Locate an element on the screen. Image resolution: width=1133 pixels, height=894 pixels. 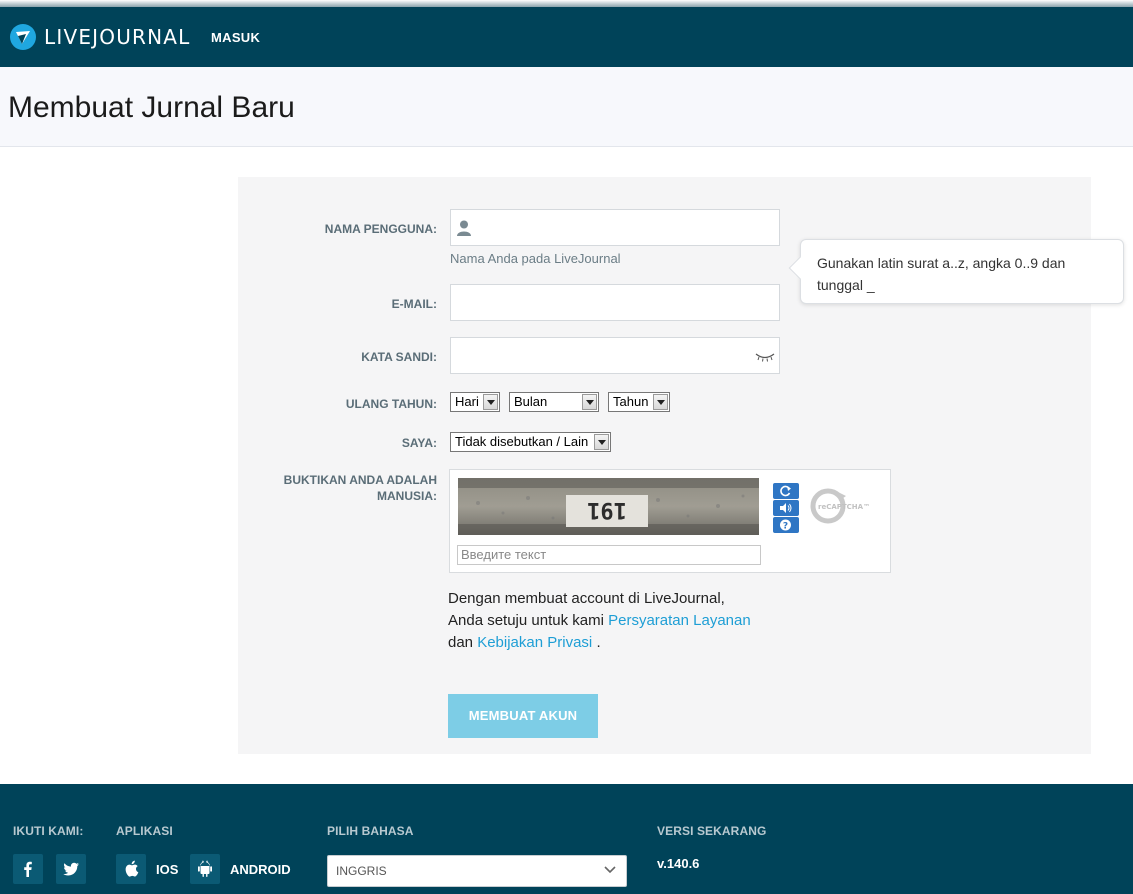
follow-us-label: IKUTI KAMI: is located at coordinates (48, 831).